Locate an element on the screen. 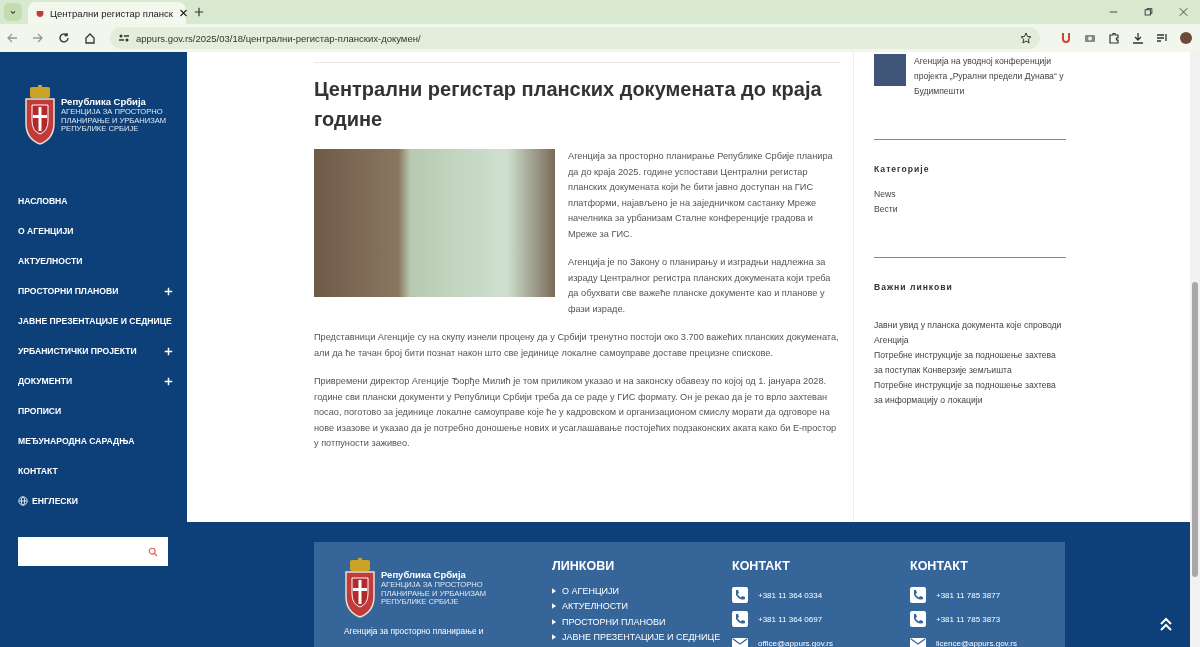  footer-description: Агенција за просторно планирање и is located at coordinates (414, 631).